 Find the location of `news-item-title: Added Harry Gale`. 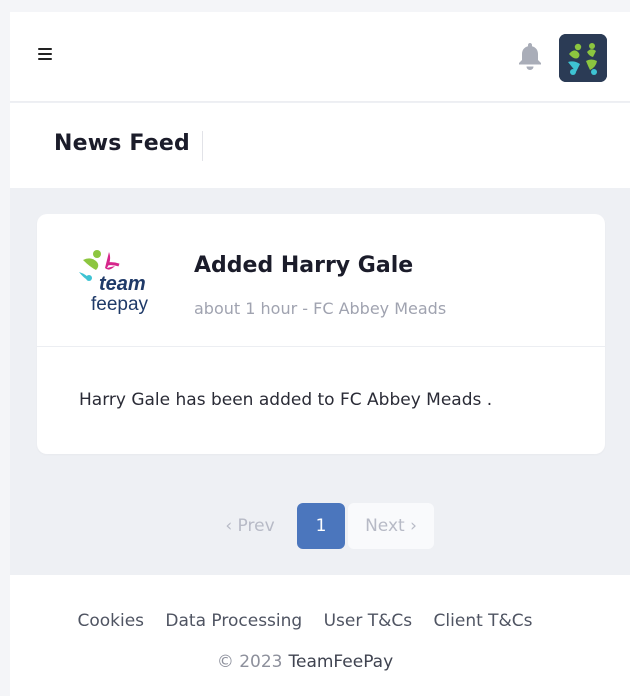

news-item-title: Added Harry Gale is located at coordinates (304, 265).